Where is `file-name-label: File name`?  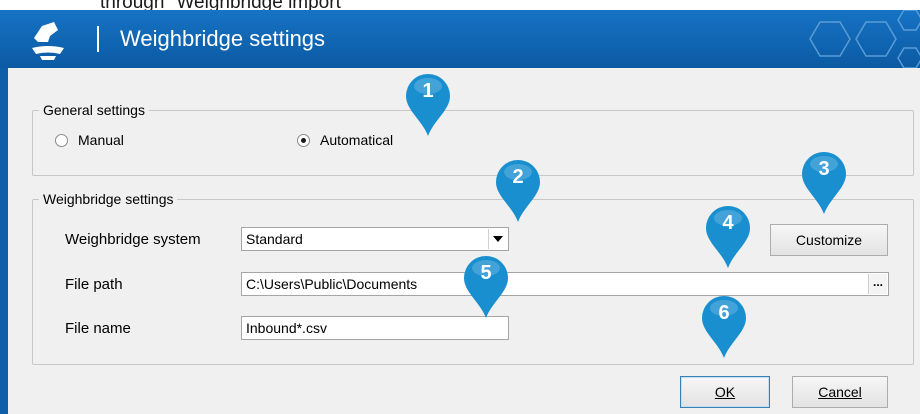 file-name-label: File name is located at coordinates (98, 328).